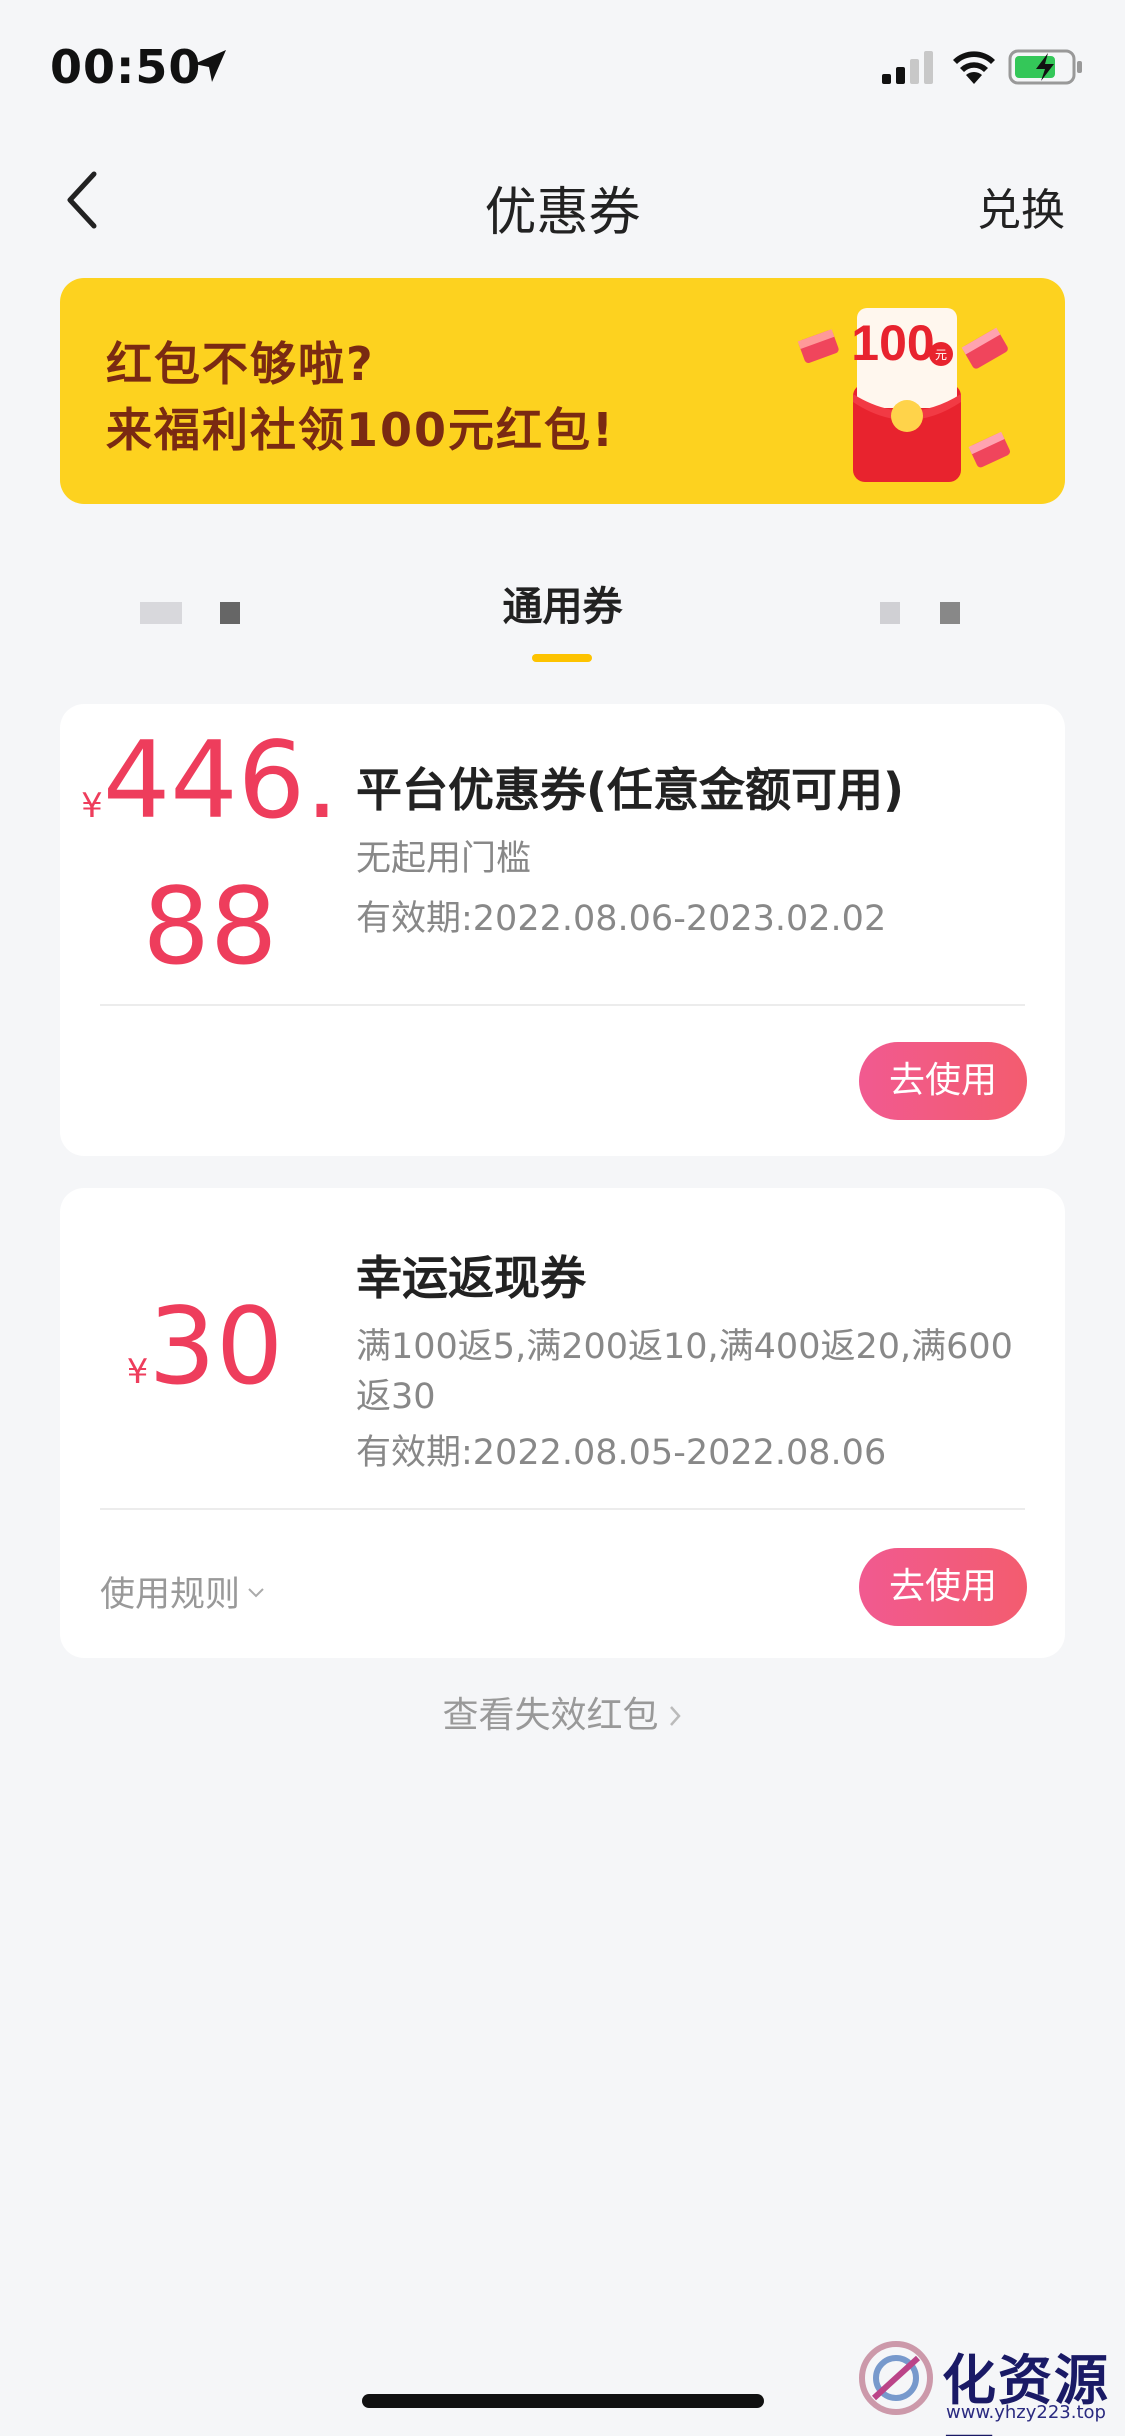 The image size is (1125, 2436). Describe the element at coordinates (684, 1372) in the screenshot. I see `coupon-rule-summary: 满100返5,满200返10,满400返20,满600返30` at that location.